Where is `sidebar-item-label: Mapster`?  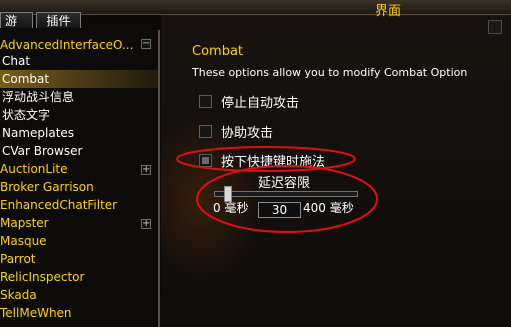
sidebar-item-label: Mapster is located at coordinates (24, 223).